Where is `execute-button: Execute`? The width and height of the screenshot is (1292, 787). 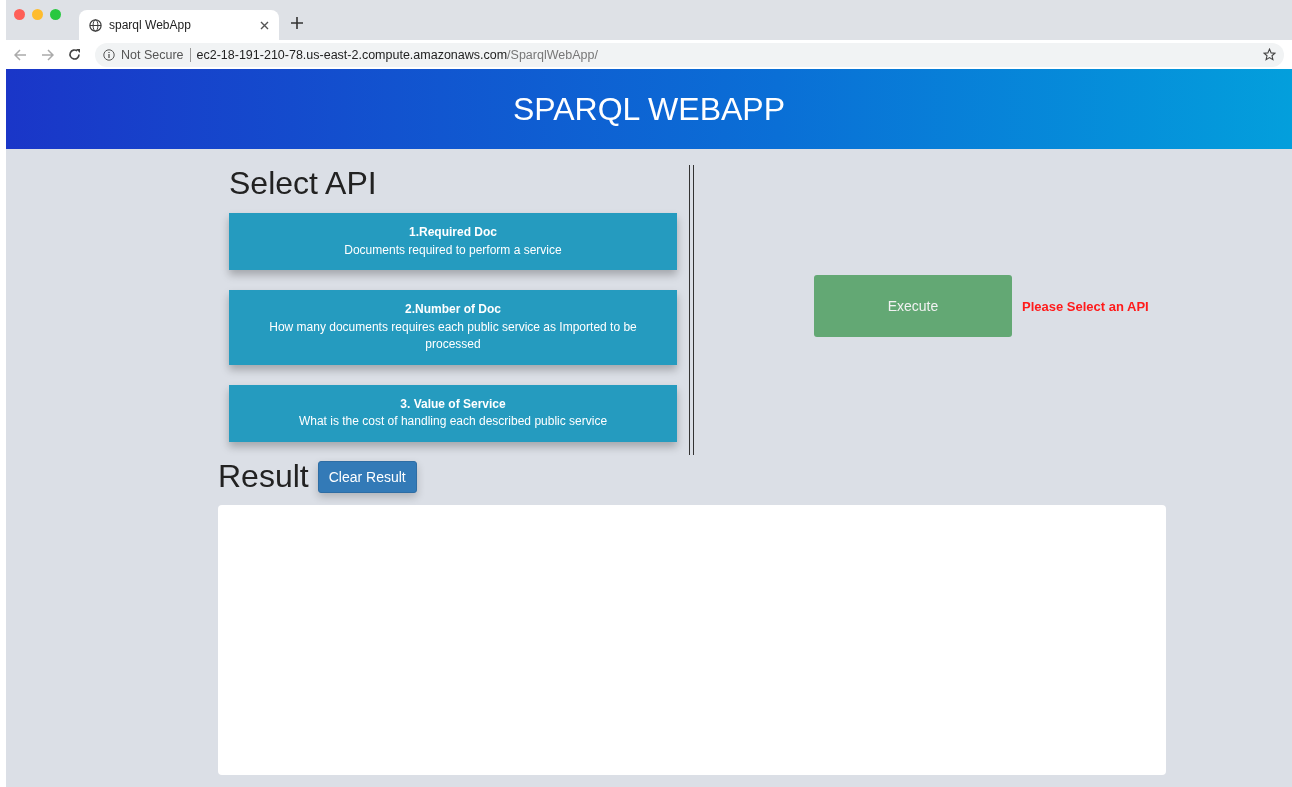 execute-button: Execute is located at coordinates (913, 306).